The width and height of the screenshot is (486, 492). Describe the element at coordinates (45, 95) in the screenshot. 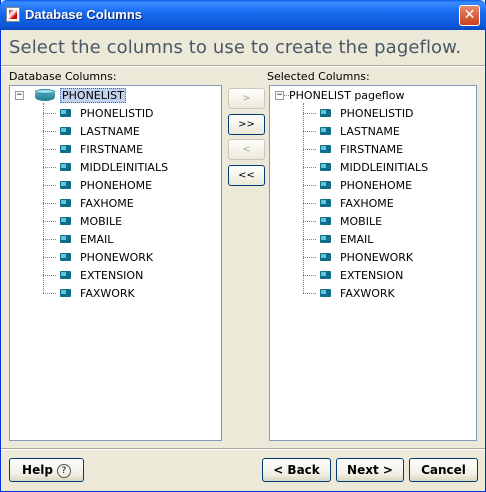

I see `database-icon` at that location.